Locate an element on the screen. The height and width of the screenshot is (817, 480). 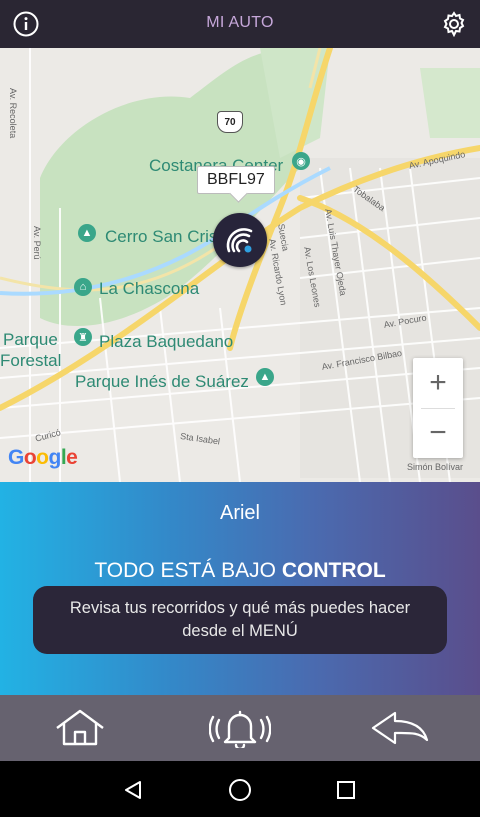
monument-poi-icon: ♜ is located at coordinates (83, 337).